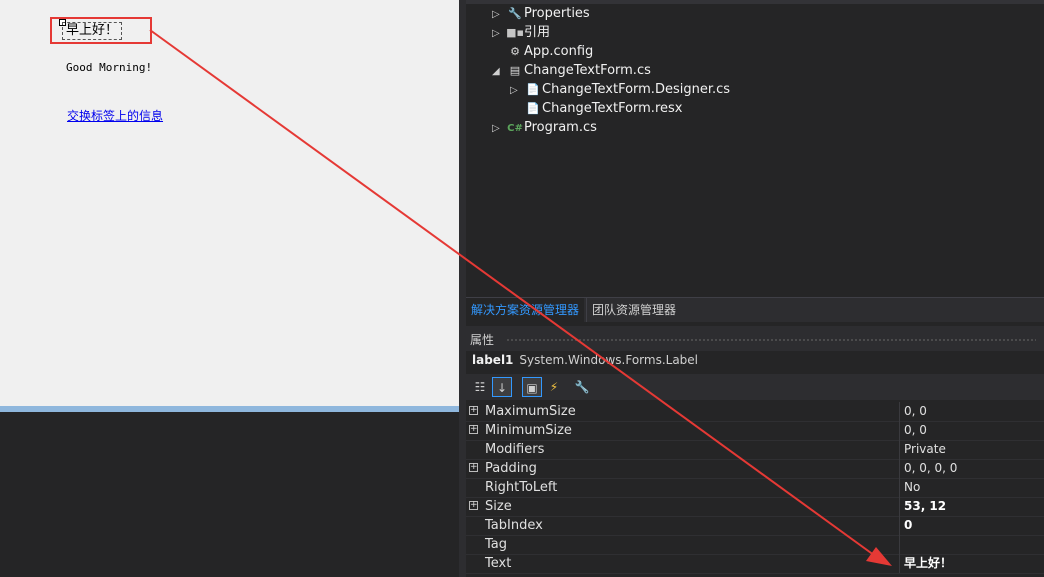 The width and height of the screenshot is (1044, 577). Describe the element at coordinates (532, 387) in the screenshot. I see `properties-icon: ▣` at that location.